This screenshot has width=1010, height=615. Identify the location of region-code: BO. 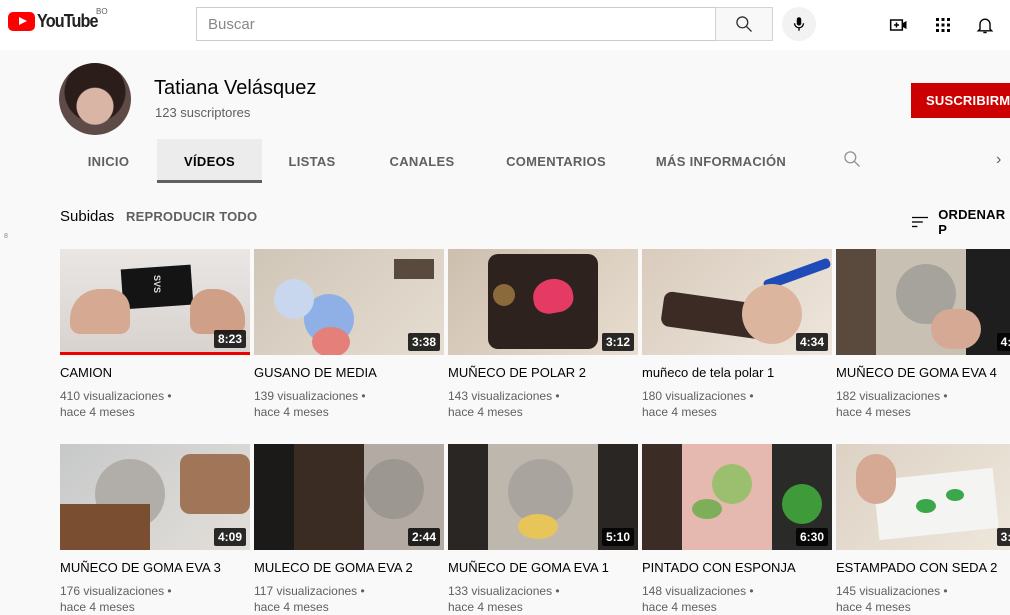
(102, 11).